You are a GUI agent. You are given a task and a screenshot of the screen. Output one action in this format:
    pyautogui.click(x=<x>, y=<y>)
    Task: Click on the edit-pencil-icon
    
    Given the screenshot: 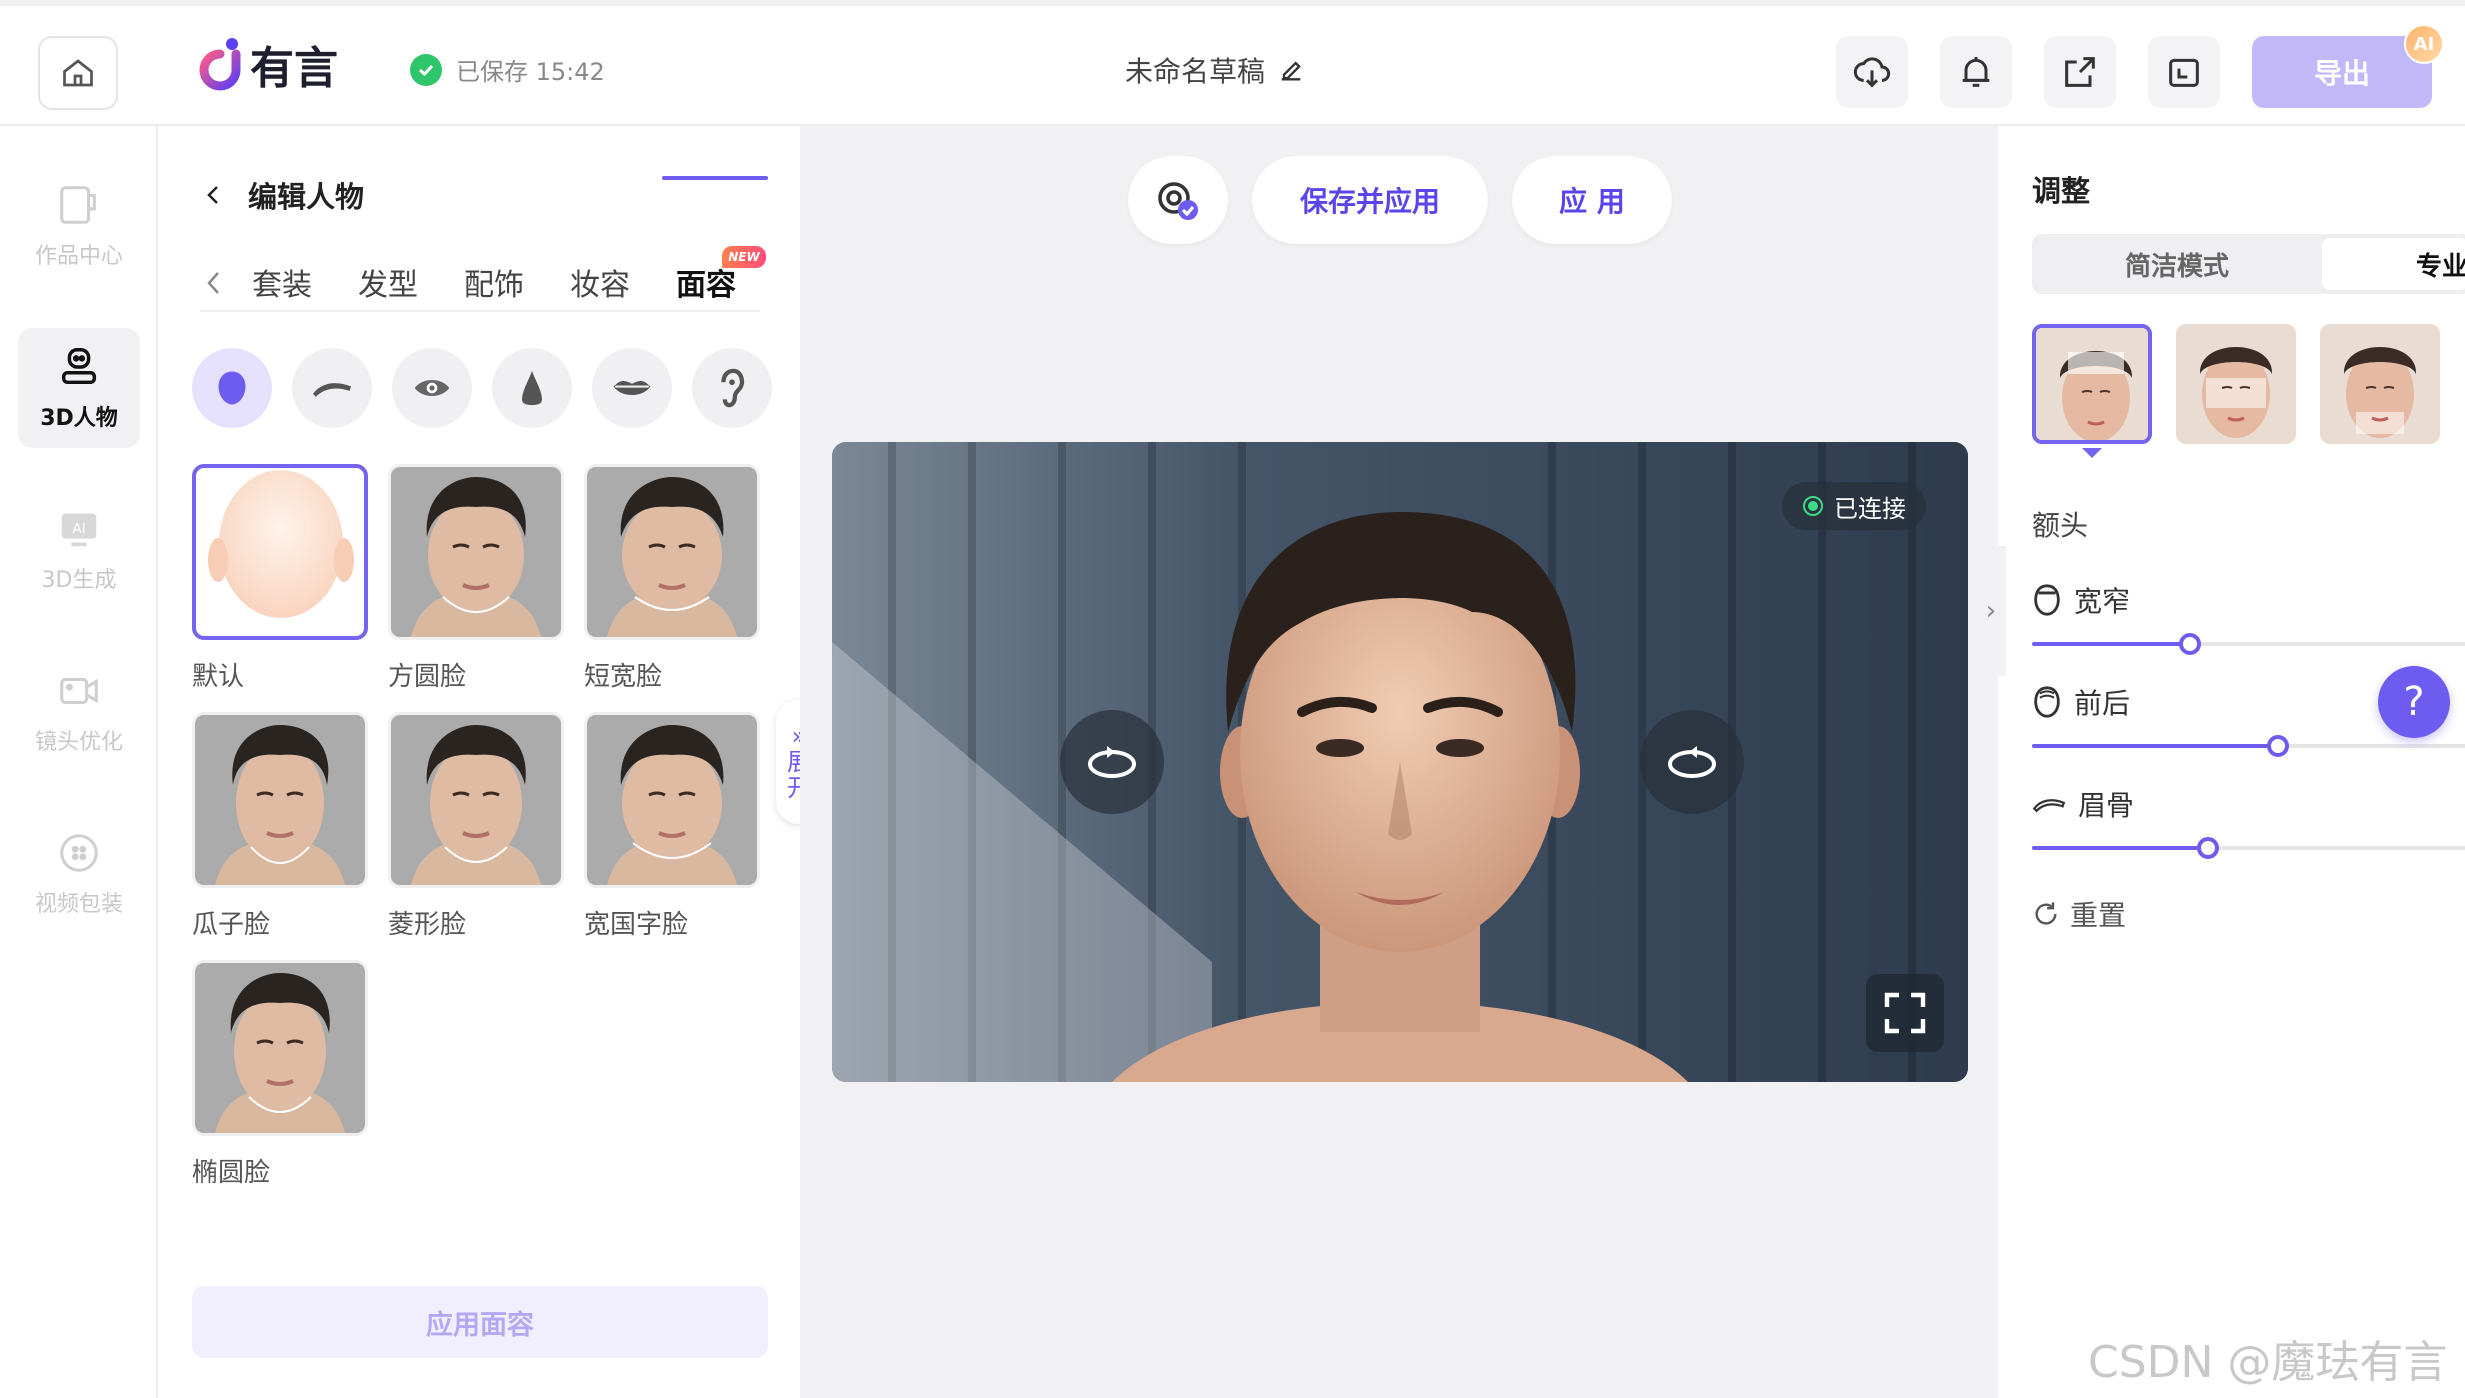 What is the action you would take?
    pyautogui.click(x=1291, y=70)
    